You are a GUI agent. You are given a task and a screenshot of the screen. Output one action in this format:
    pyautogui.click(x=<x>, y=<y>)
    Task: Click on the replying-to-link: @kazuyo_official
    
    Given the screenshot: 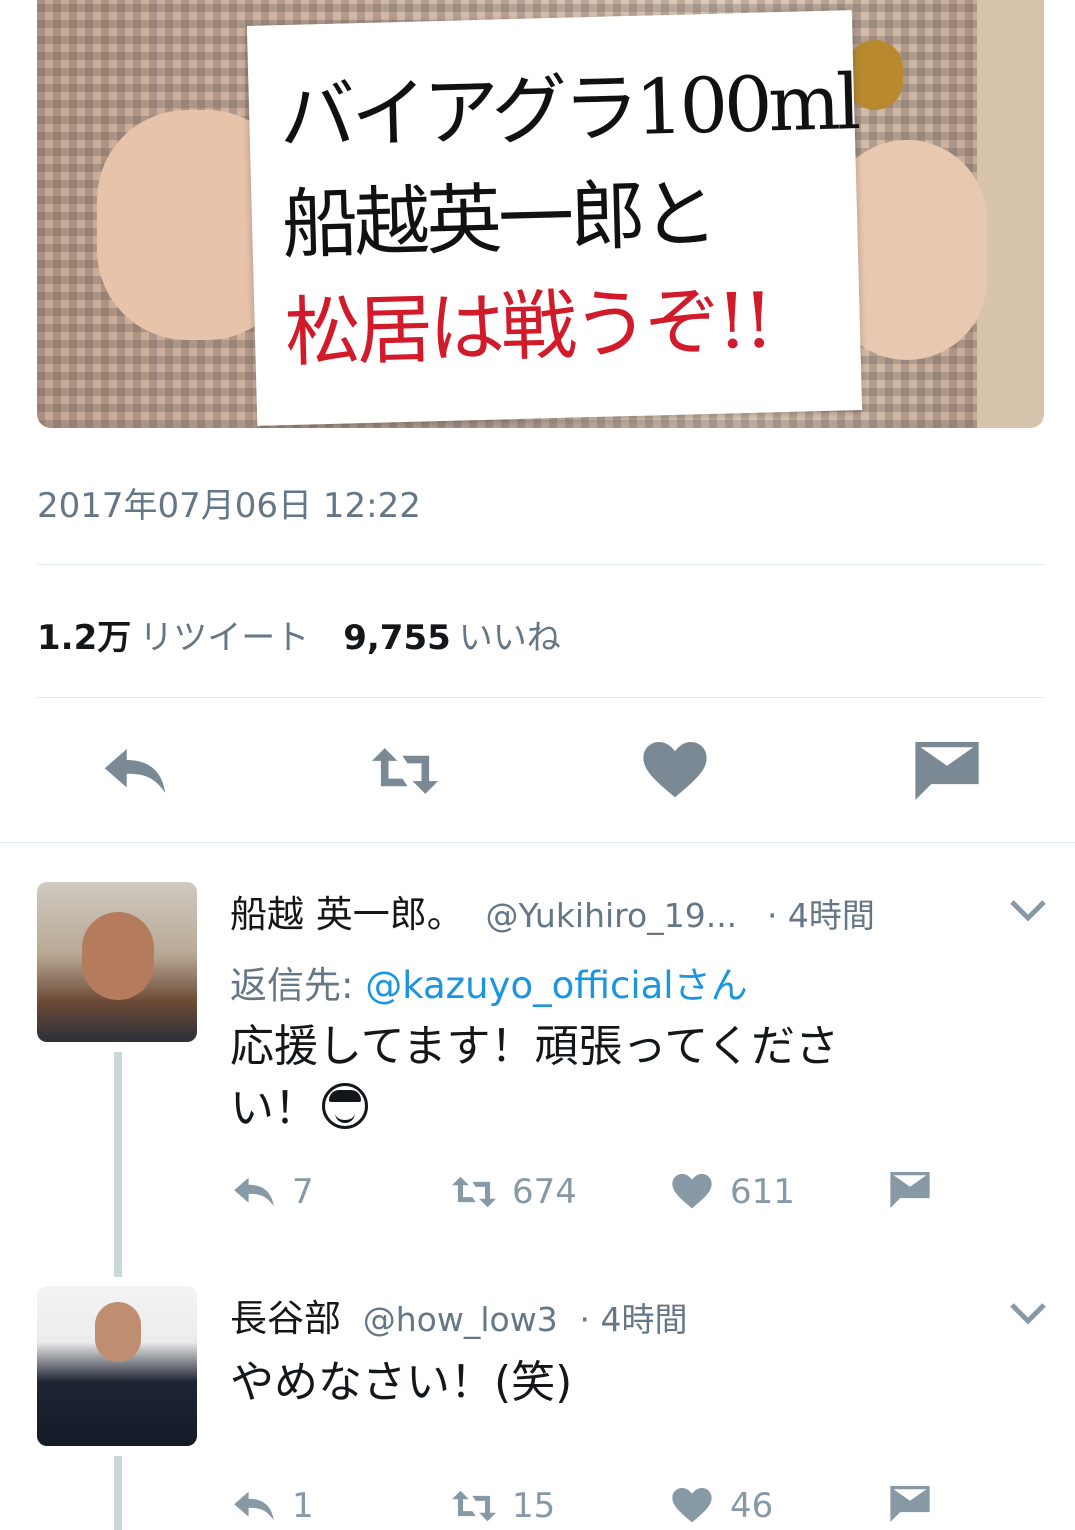 What is the action you would take?
    pyautogui.click(x=519, y=985)
    